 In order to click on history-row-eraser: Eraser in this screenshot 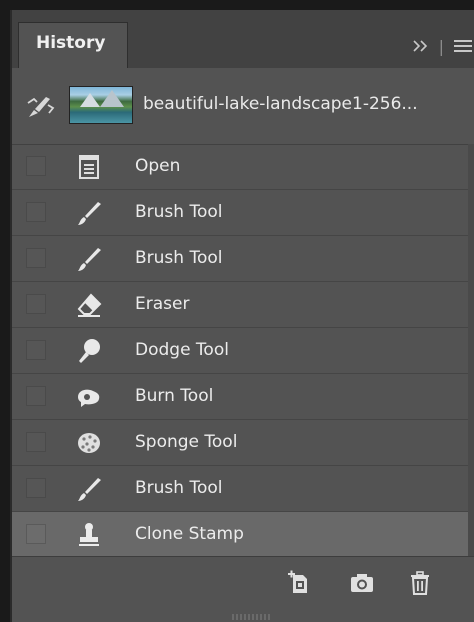, I will do `click(243, 305)`.